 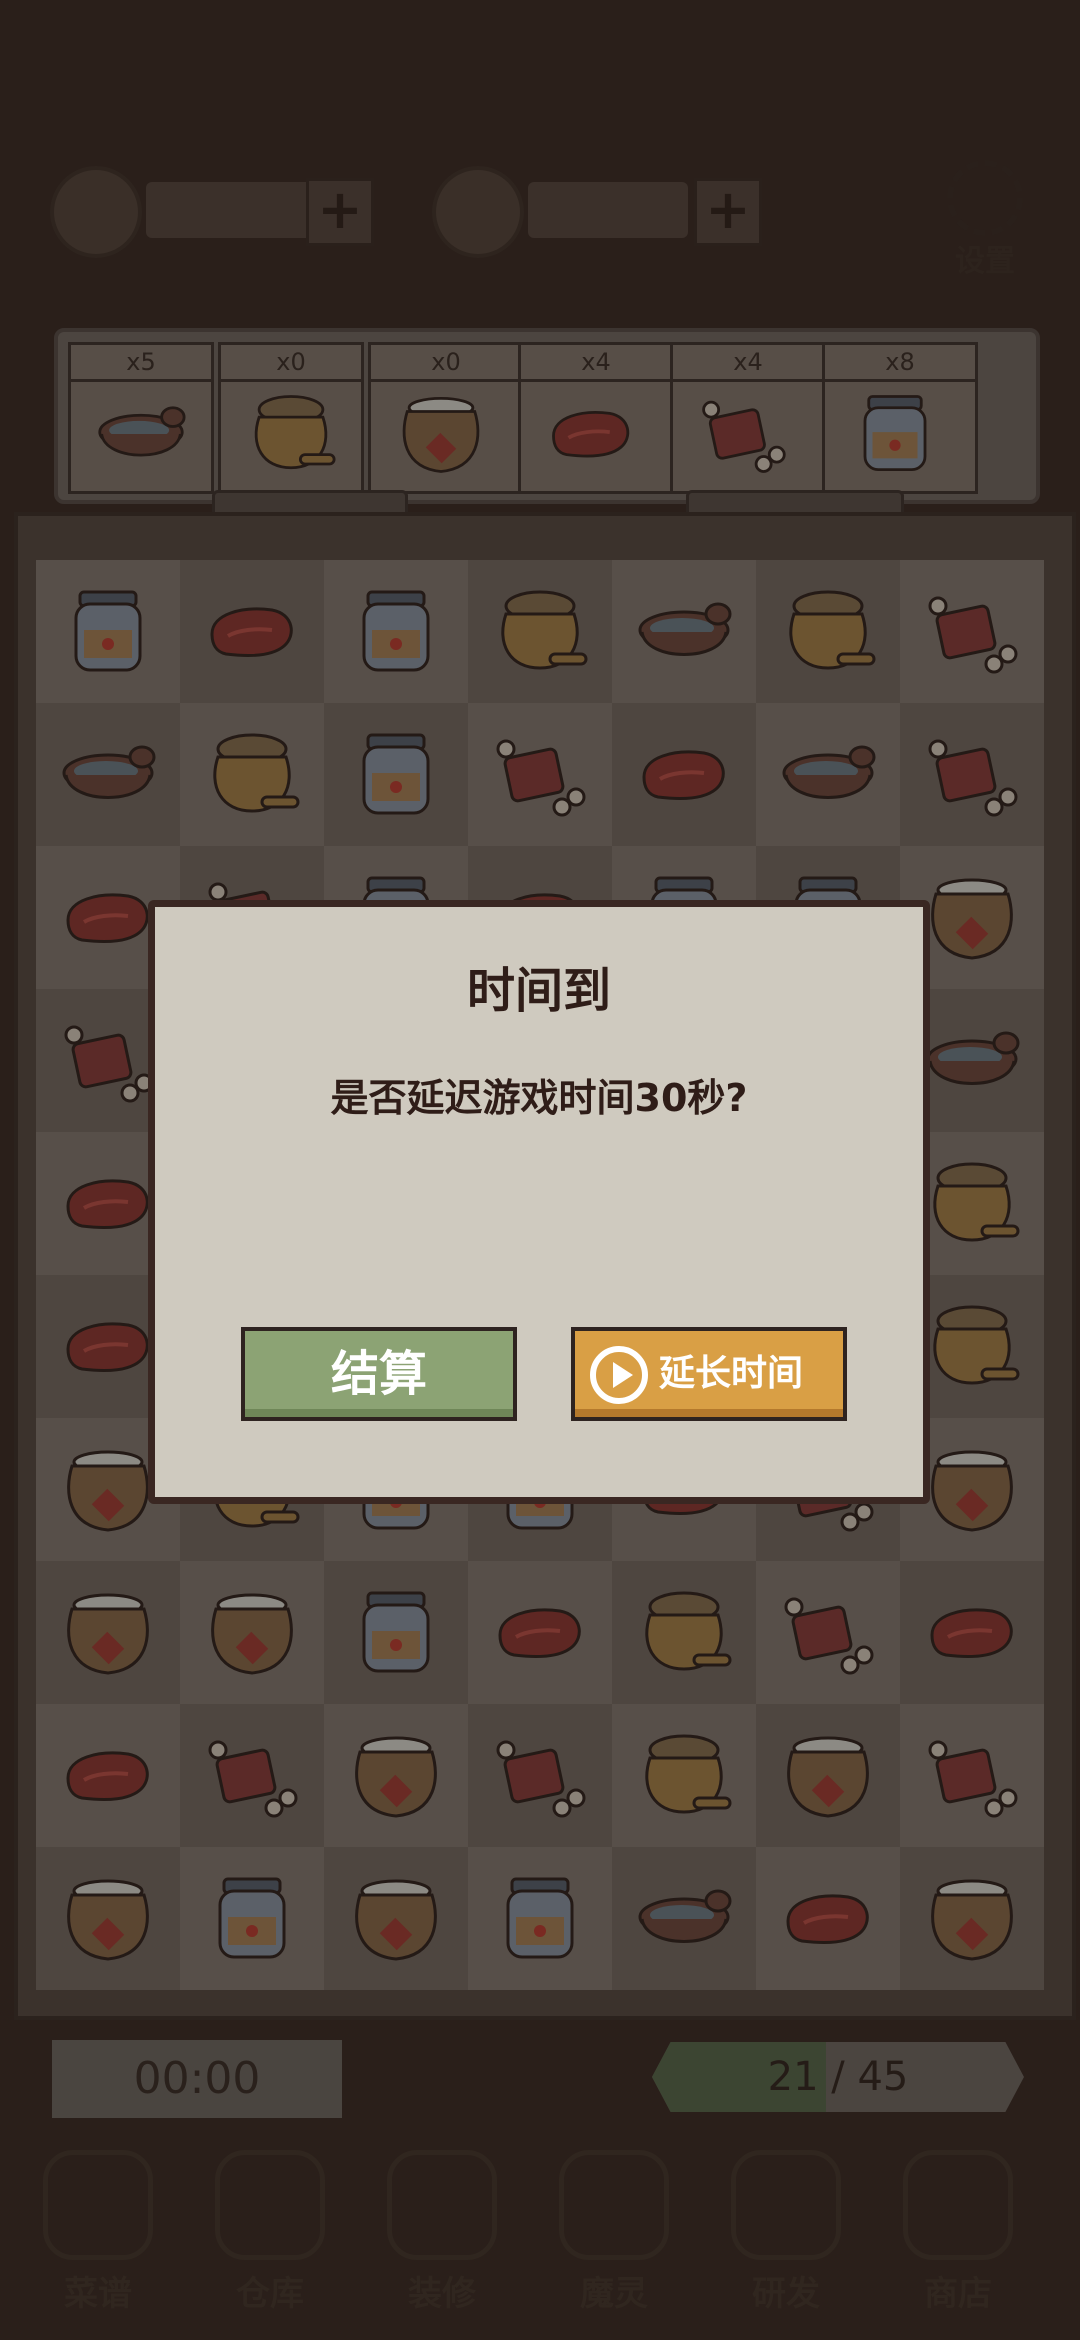 I want to click on nav-label: 仓库, so click(x=270, y=2294).